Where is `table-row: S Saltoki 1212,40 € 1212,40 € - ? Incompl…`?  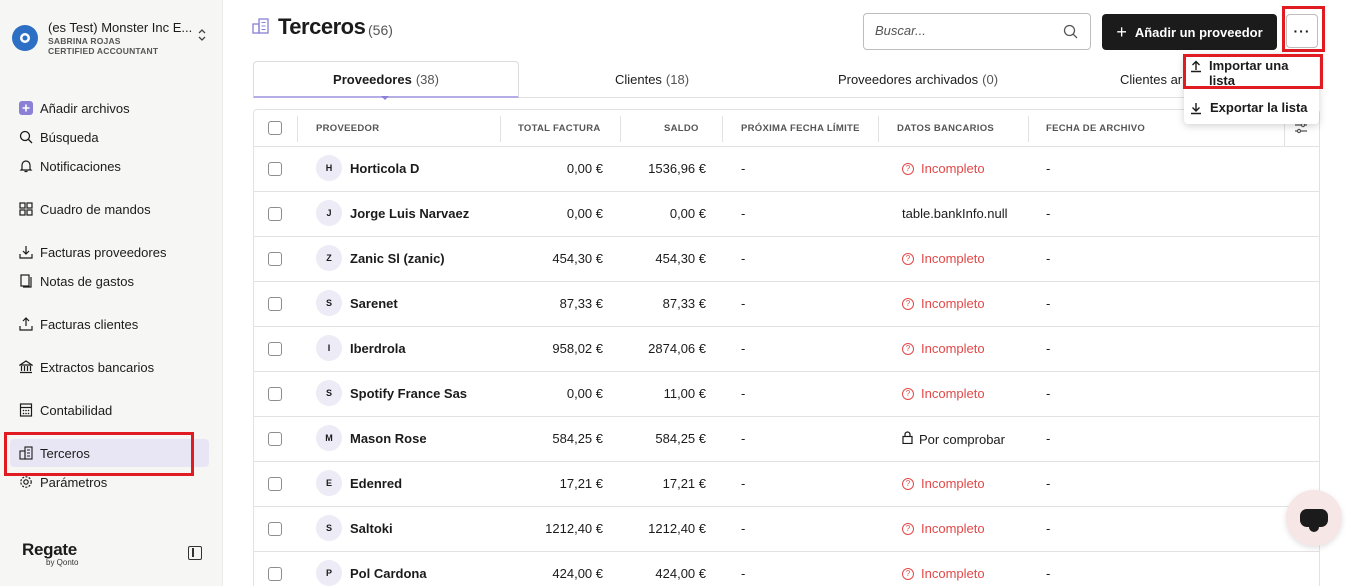 table-row: S Saltoki 1212,40 € 1212,40 € - ? Incompl… is located at coordinates (786, 529).